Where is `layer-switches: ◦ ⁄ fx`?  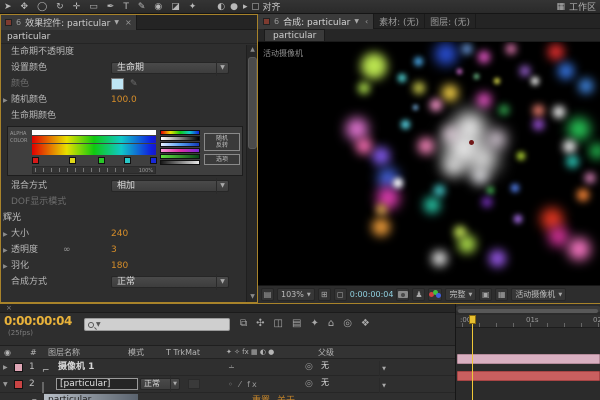 layer-switches: ◦ ⁄ fx is located at coordinates (243, 384).